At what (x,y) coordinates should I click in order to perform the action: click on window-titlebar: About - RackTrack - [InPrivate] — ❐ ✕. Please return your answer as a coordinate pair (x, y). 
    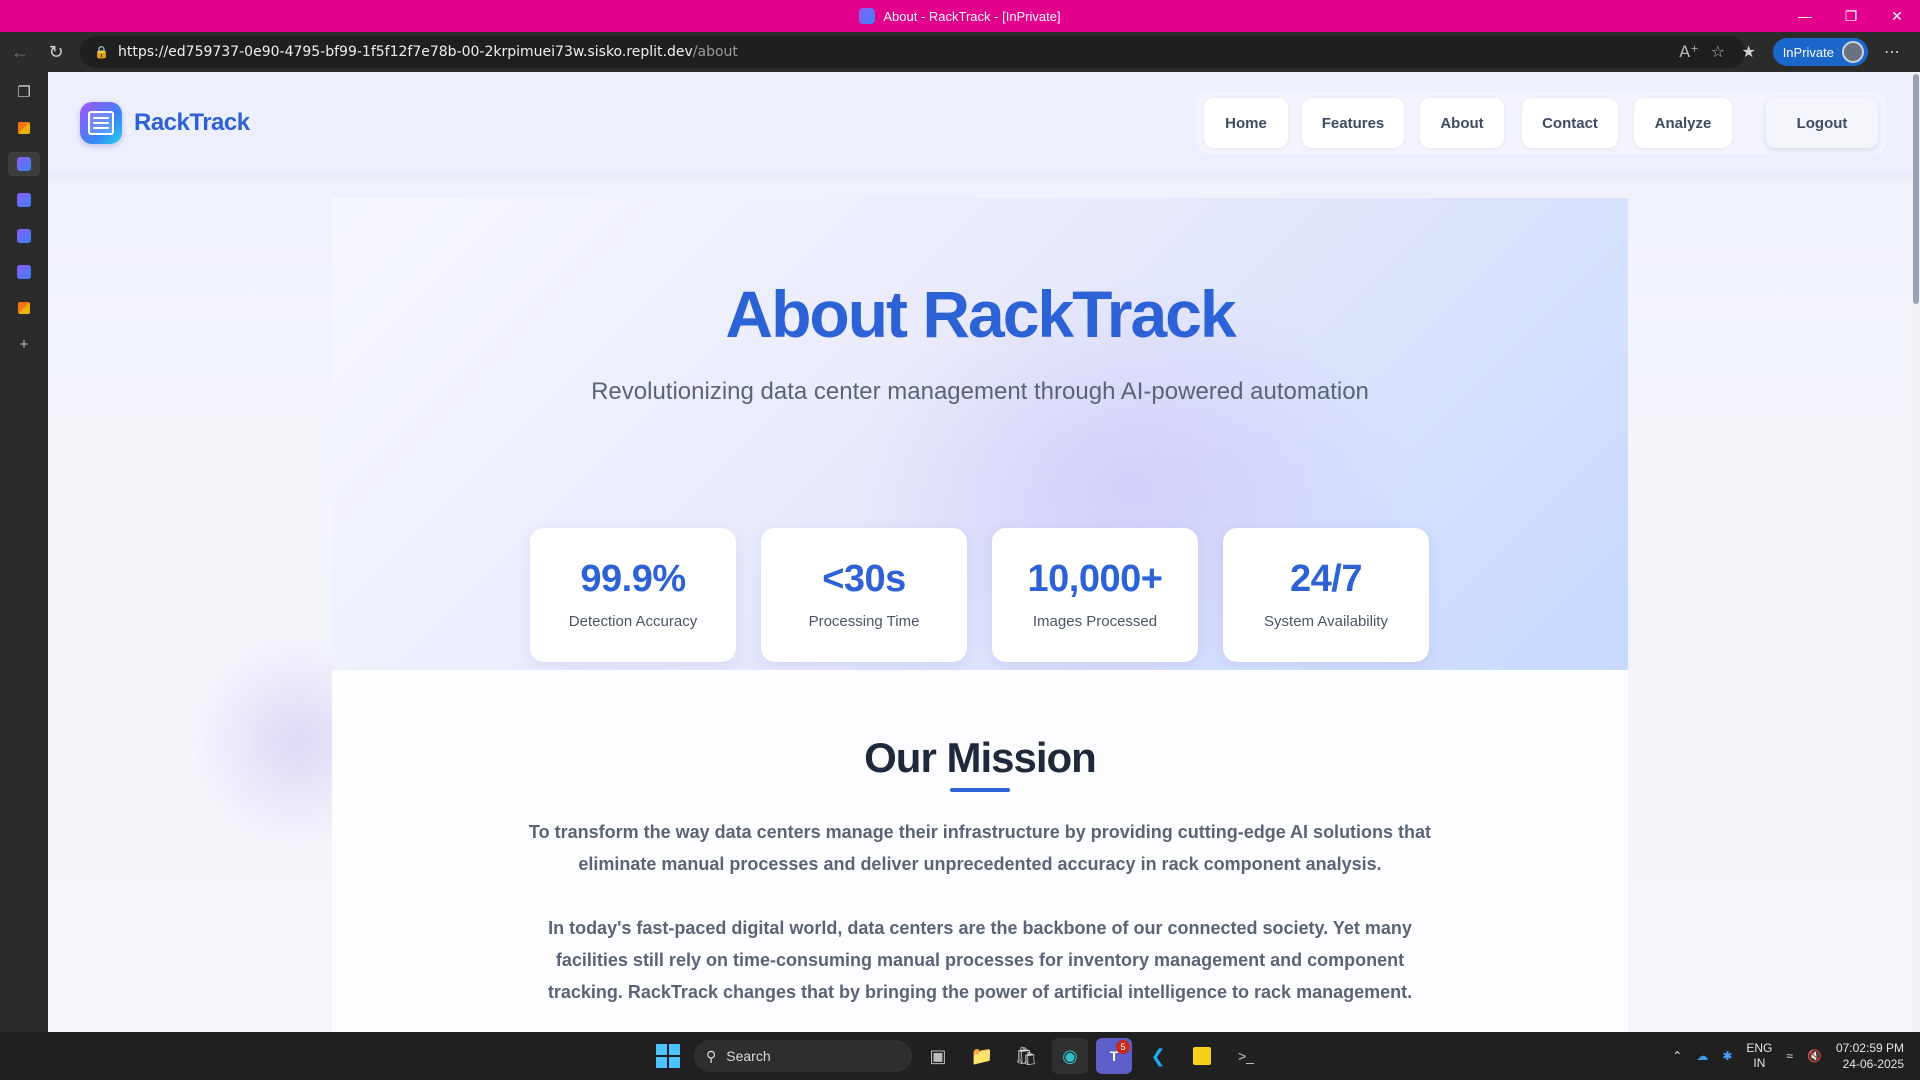
    Looking at the image, I should click on (960, 16).